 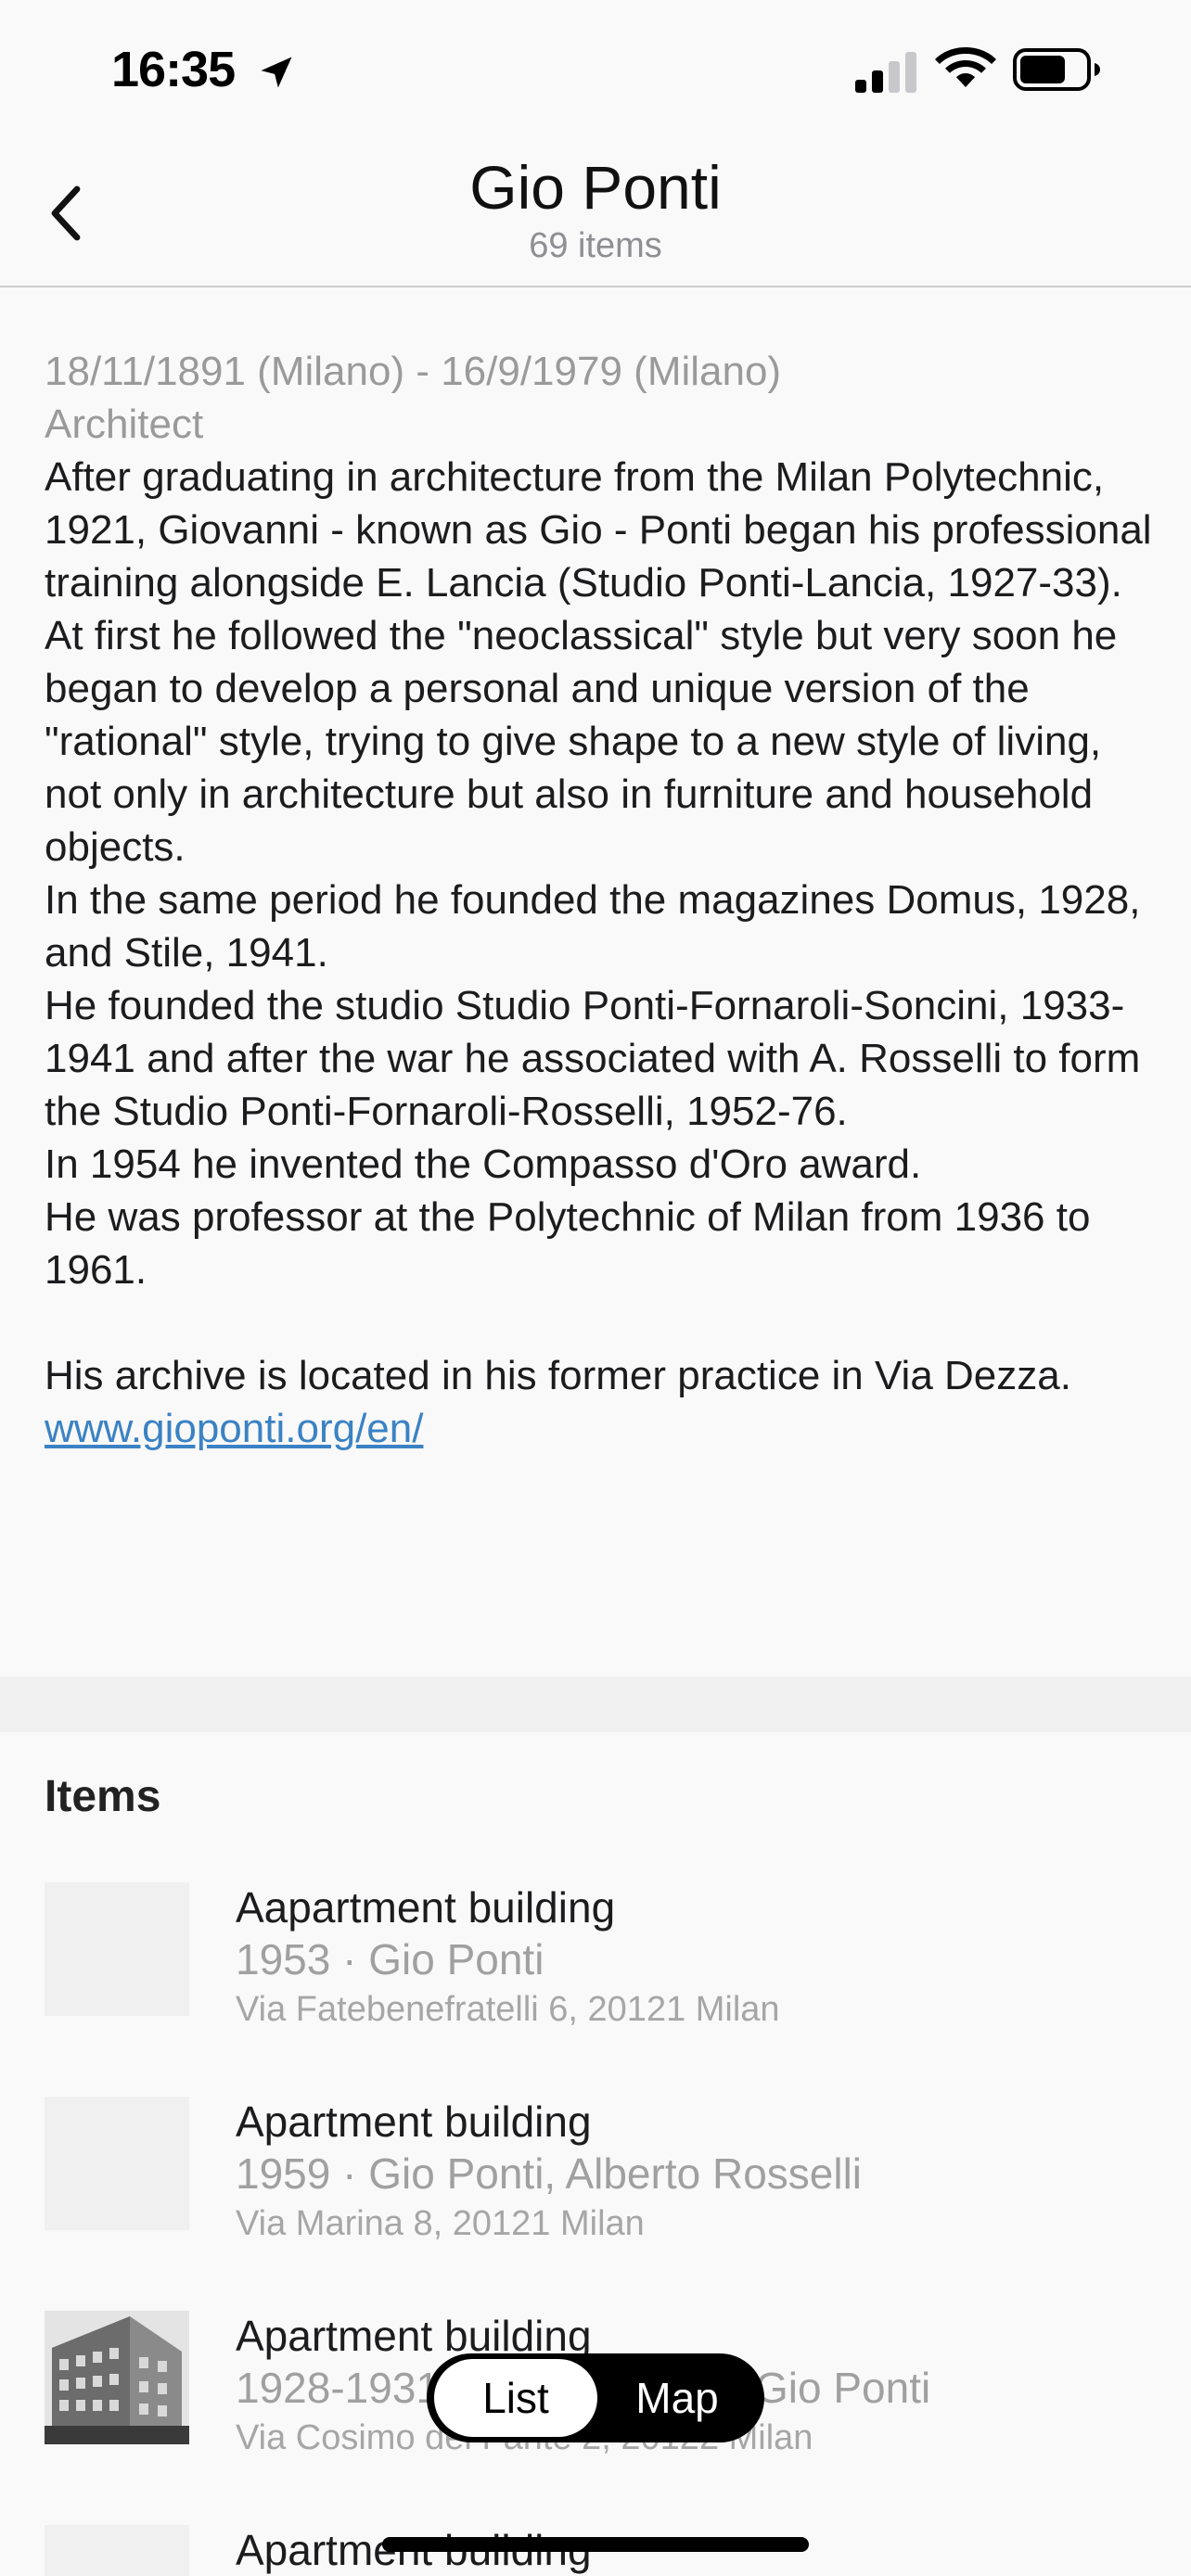 I want to click on home-indicator, so click(x=595, y=2544).